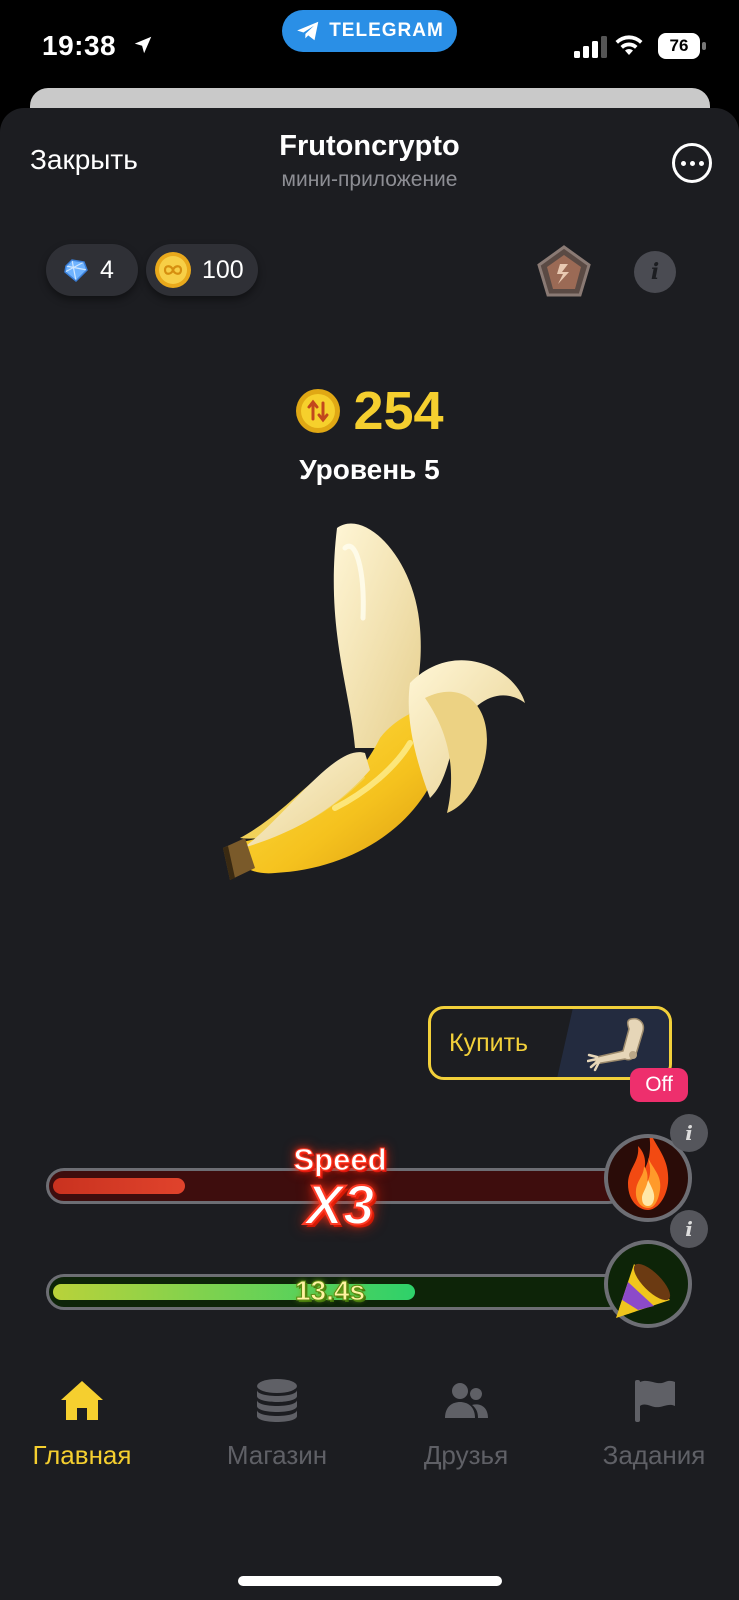  Describe the element at coordinates (655, 1401) in the screenshot. I see `flag-icon` at that location.